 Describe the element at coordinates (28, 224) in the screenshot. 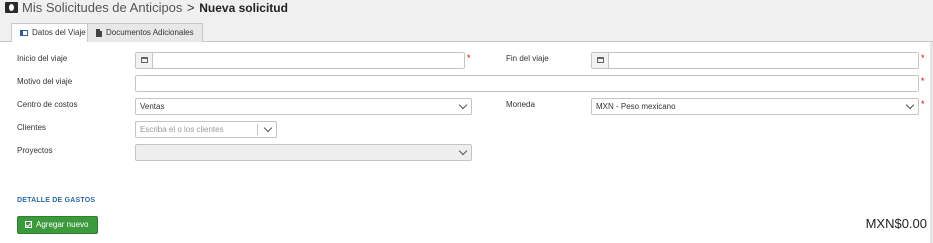

I see `check-square-icon` at that location.